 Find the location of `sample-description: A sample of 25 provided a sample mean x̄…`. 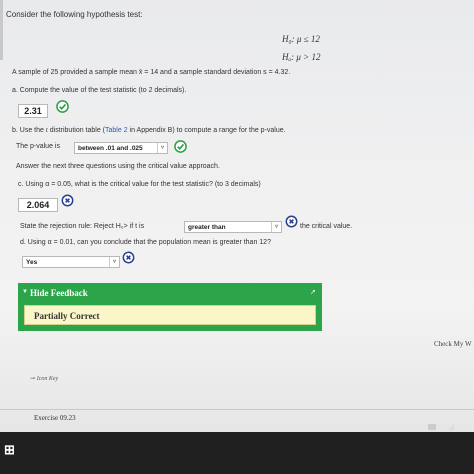

sample-description: A sample of 25 provided a sample mean x̄… is located at coordinates (151, 72).